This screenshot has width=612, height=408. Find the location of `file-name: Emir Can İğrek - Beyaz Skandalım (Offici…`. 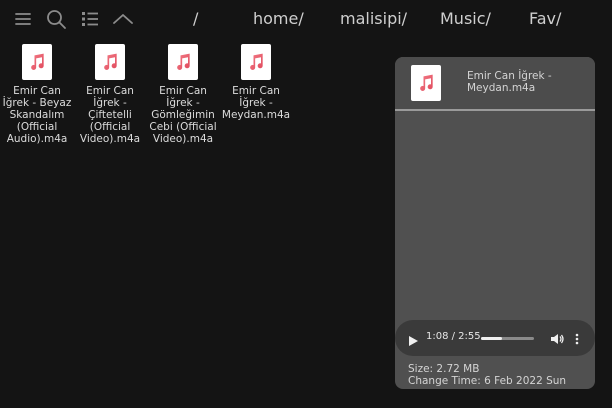

file-name: Emir Can İğrek - Beyaz Skandalım (Offici… is located at coordinates (37, 115).